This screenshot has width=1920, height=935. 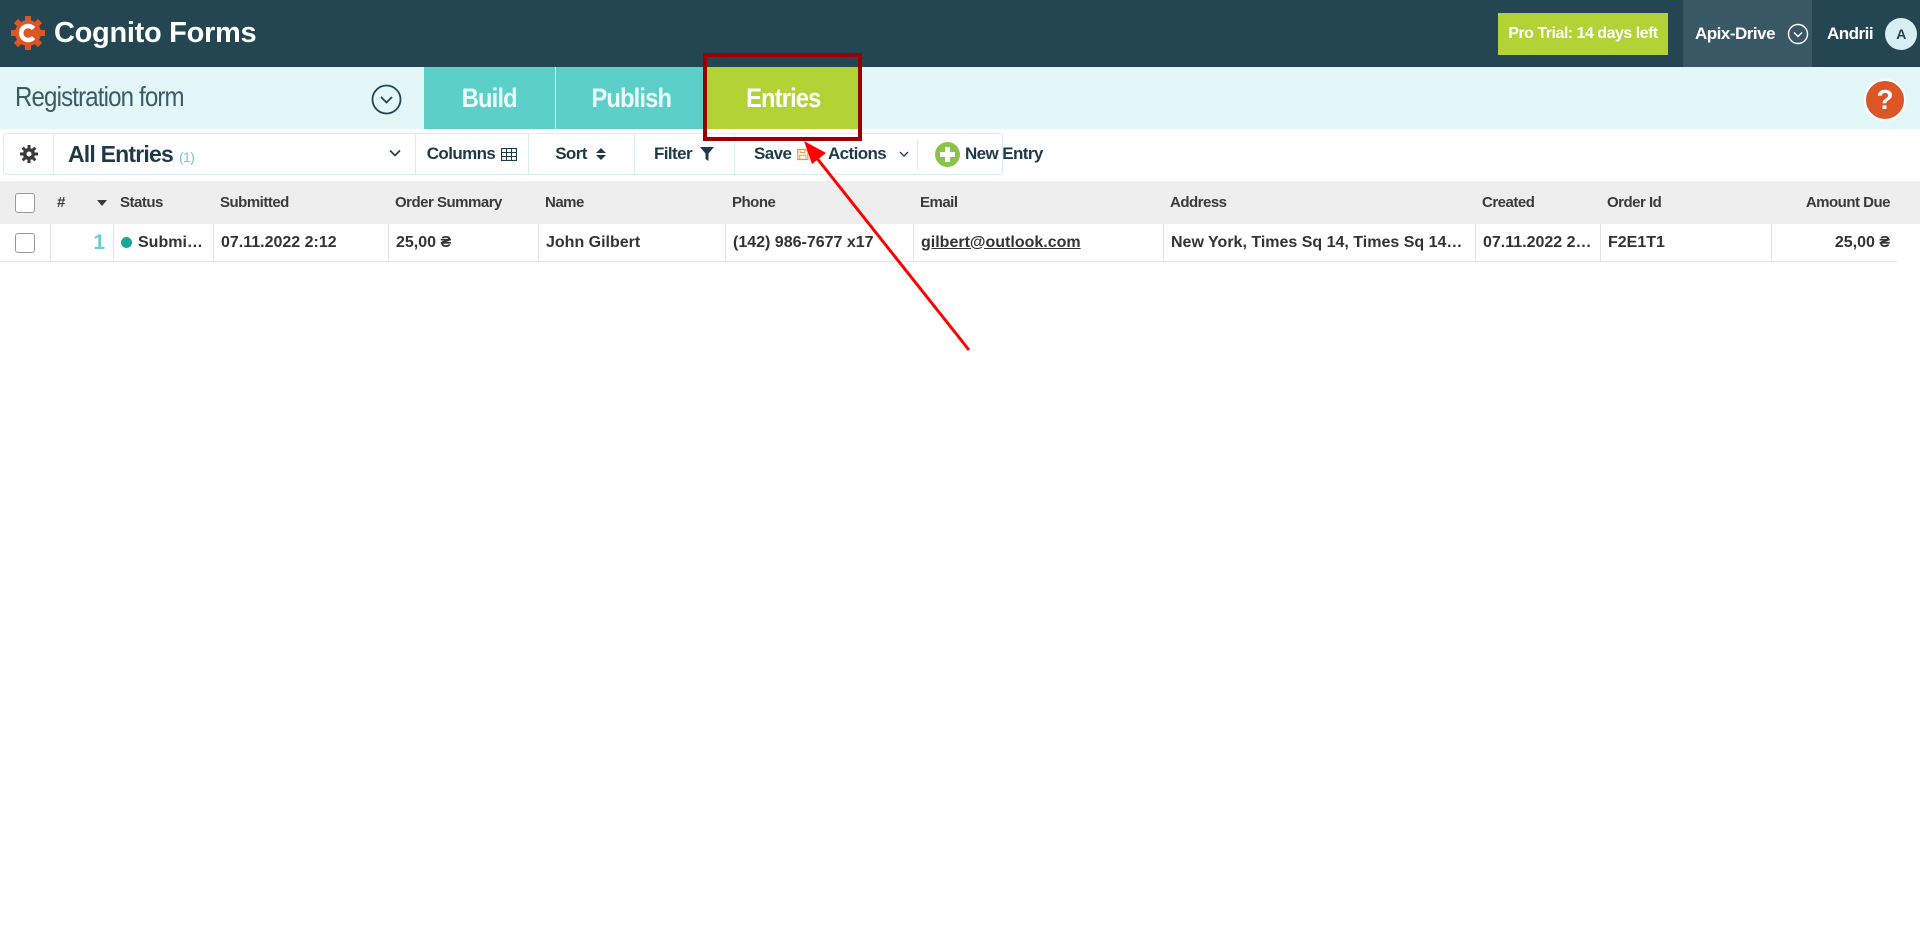 What do you see at coordinates (600, 154) in the screenshot?
I see `sort-arrows-icon` at bounding box center [600, 154].